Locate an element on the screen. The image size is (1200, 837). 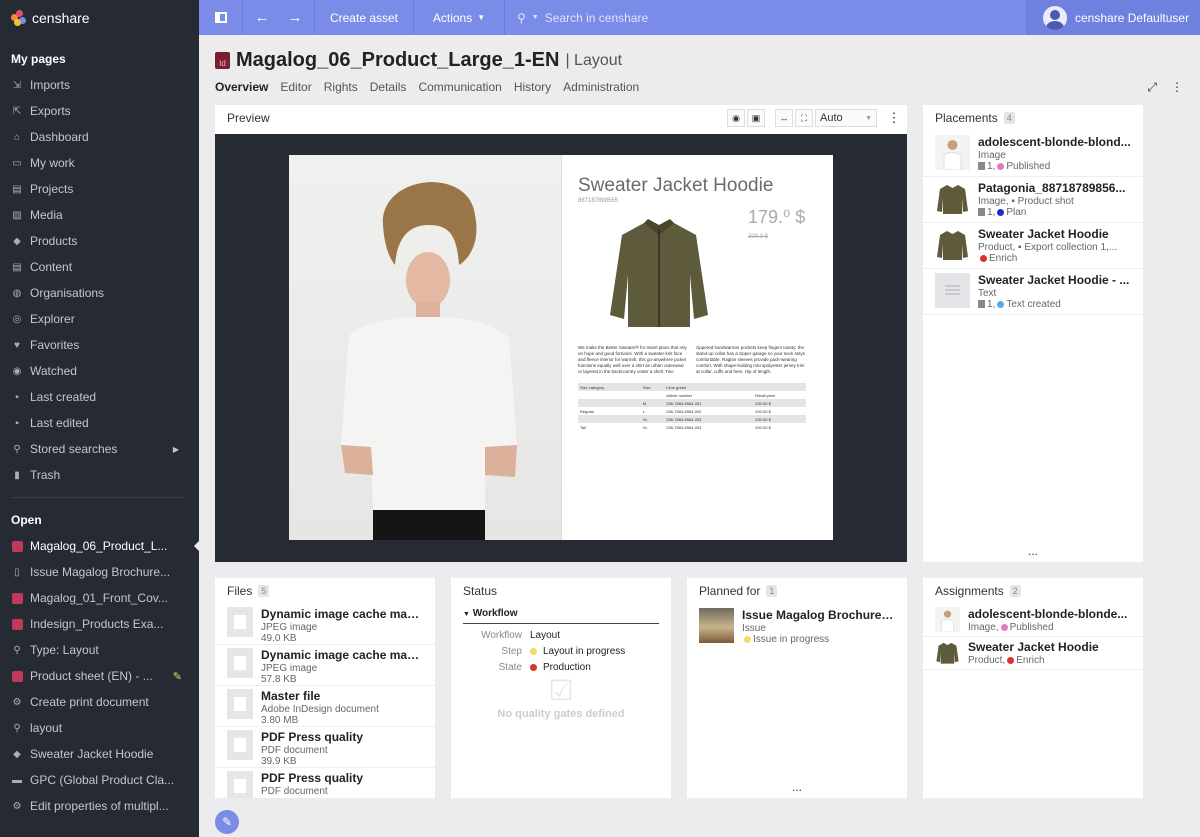
actions-button: Actions ▼ is located at coordinates (459, 17).